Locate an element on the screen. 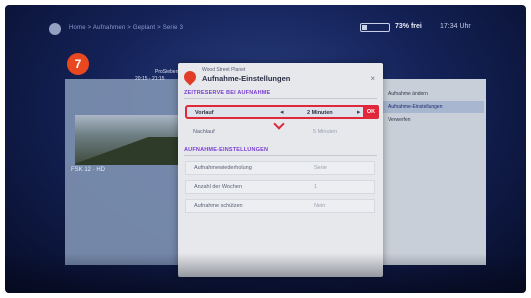 This screenshot has width=531, height=298. option-discard: Verwerfen is located at coordinates (399, 120).